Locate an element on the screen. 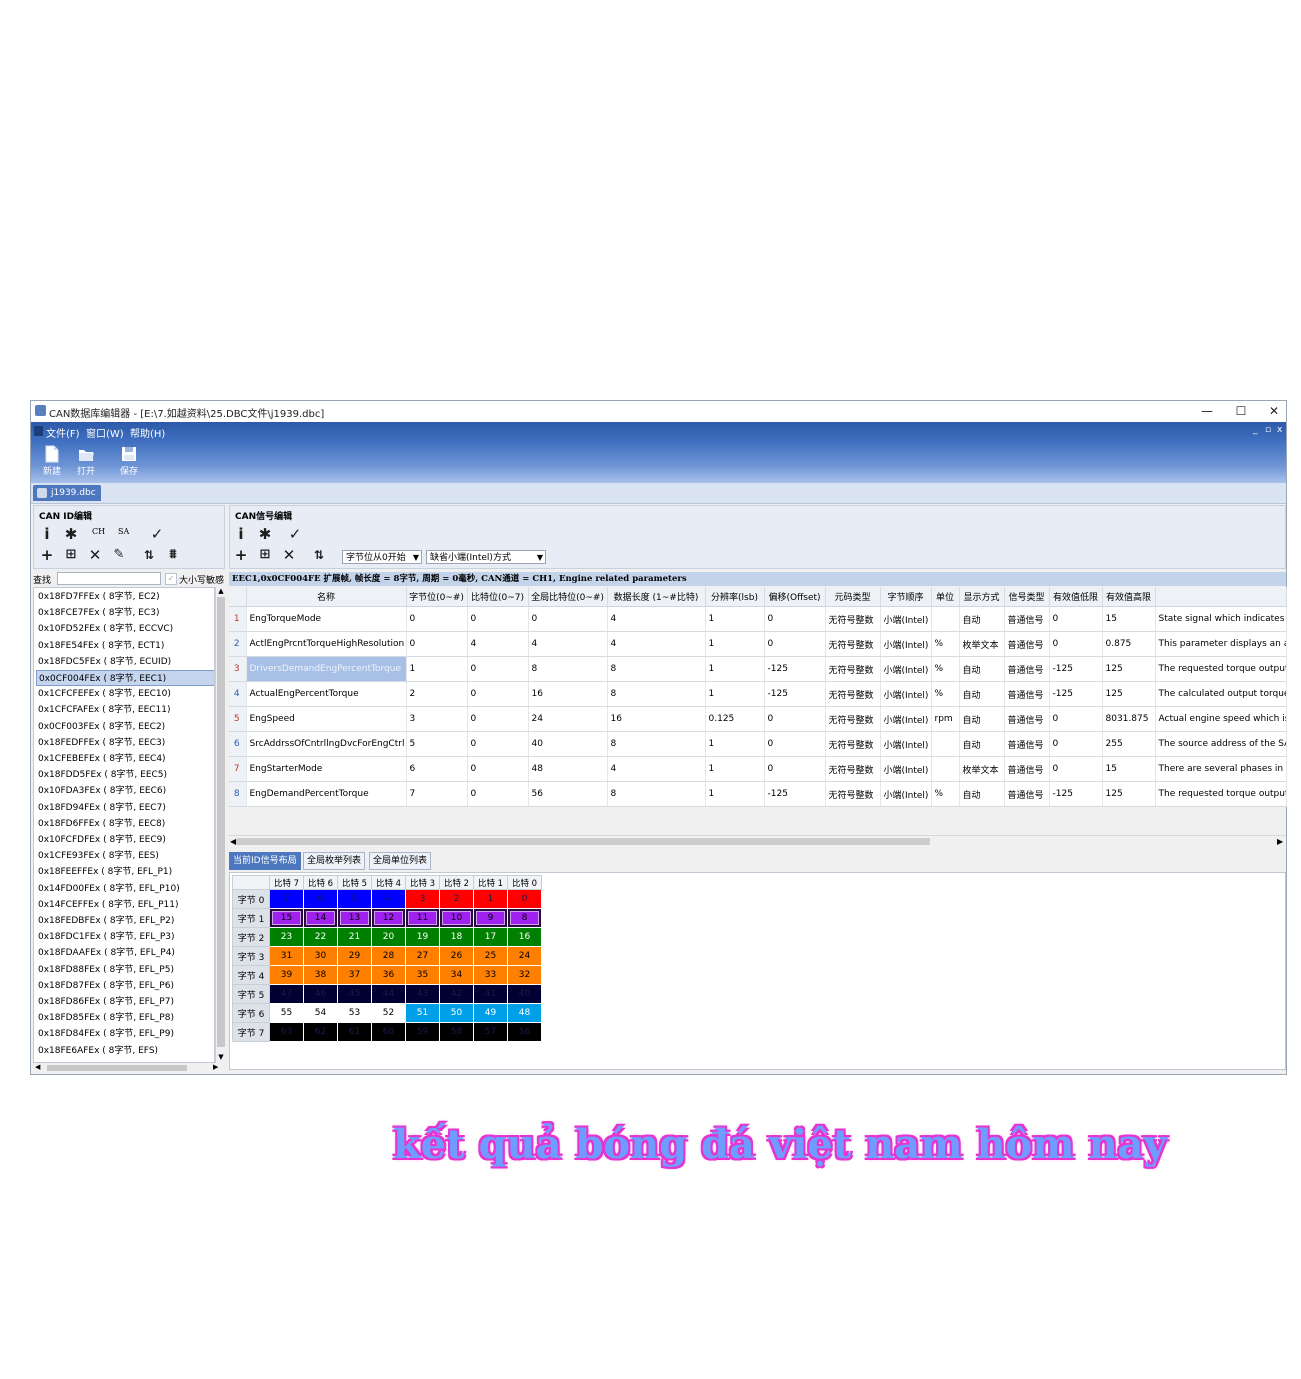 The height and width of the screenshot is (1379, 1301). list-item: 0x1CFE93FEx ( 8字节, EES) is located at coordinates (125, 856).